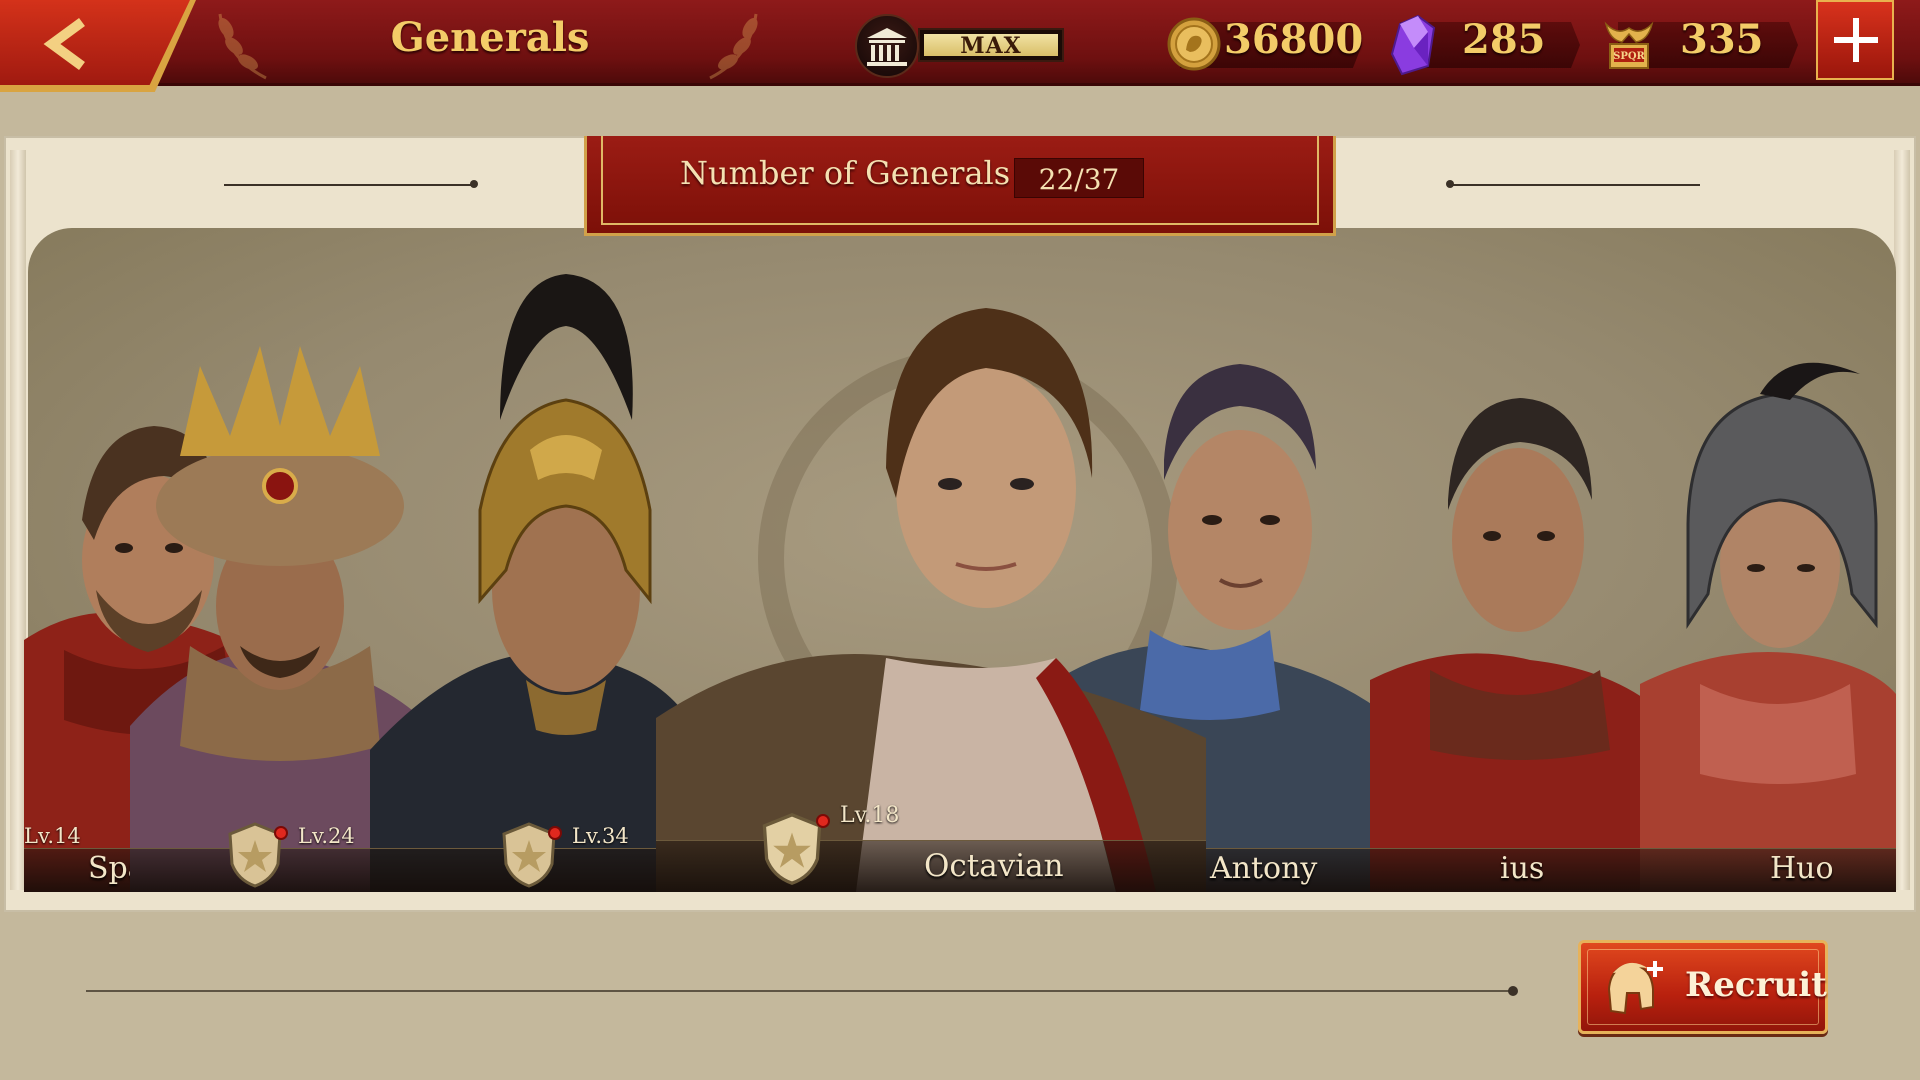  What do you see at coordinates (1520, 645) in the screenshot?
I see `general-portrait-ius` at bounding box center [1520, 645].